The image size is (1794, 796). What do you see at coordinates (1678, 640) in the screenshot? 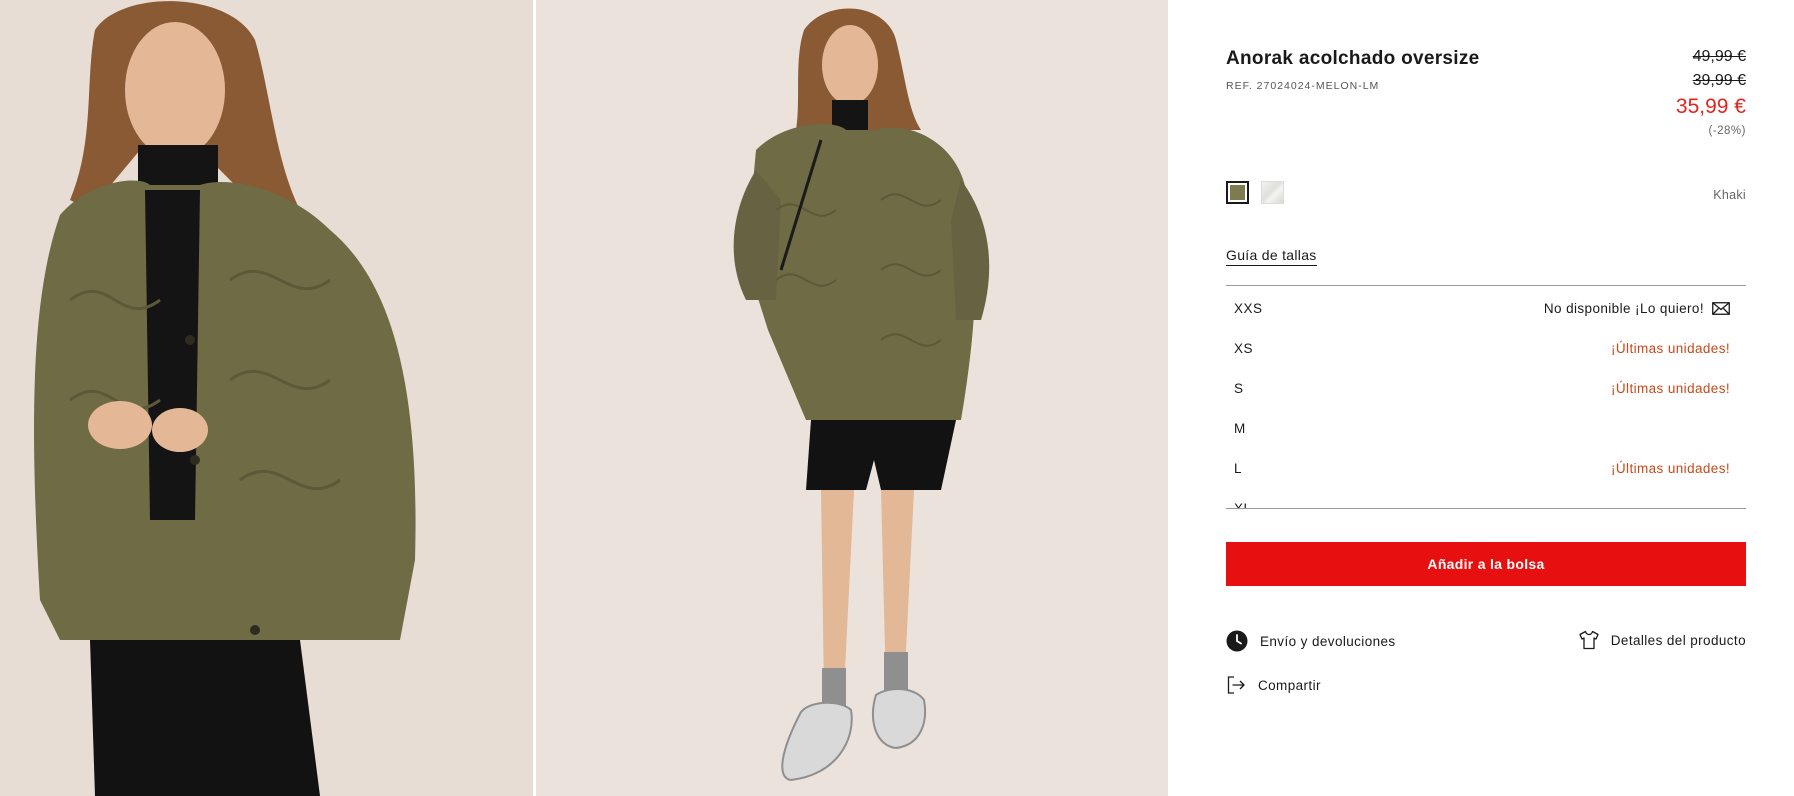
I see `product-details-label: Detalles del producto` at bounding box center [1678, 640].